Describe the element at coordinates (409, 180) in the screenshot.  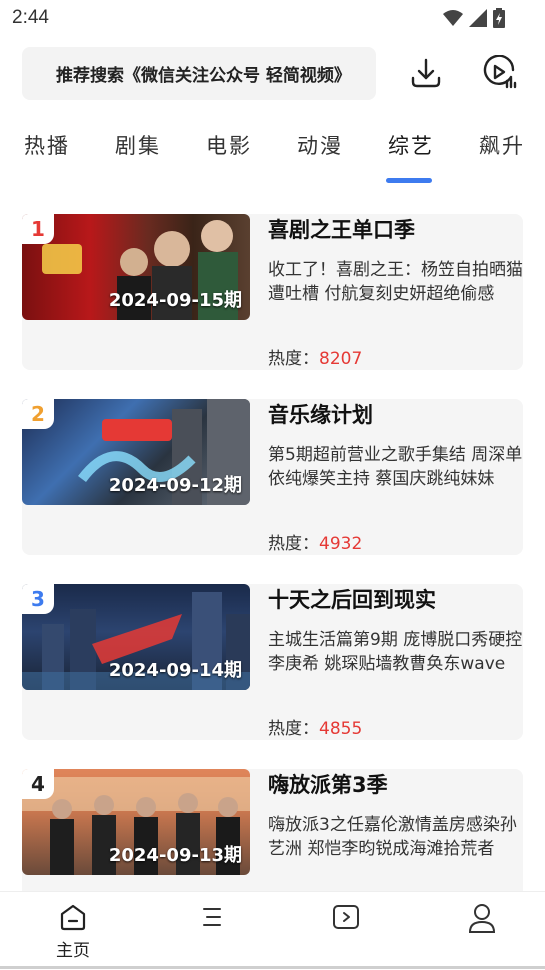
I see `active-tab-indicator` at that location.